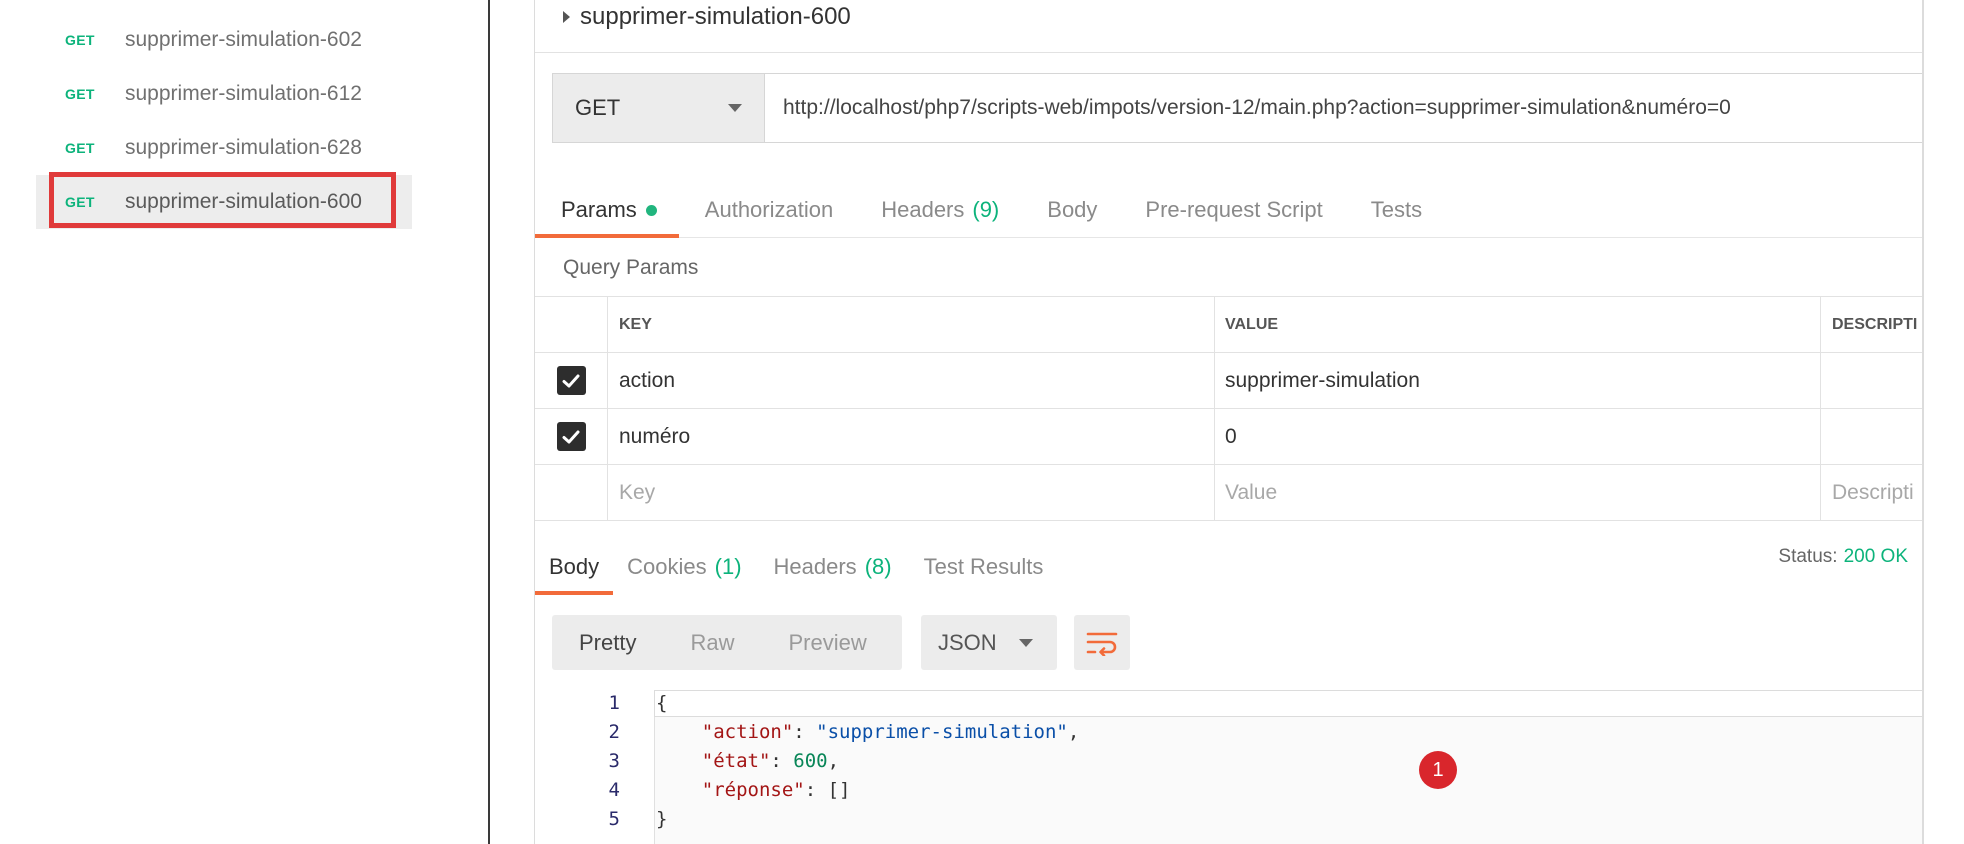 Image resolution: width=1964 pixels, height=844 pixels. I want to click on pretty-button: Pretty, so click(607, 643).